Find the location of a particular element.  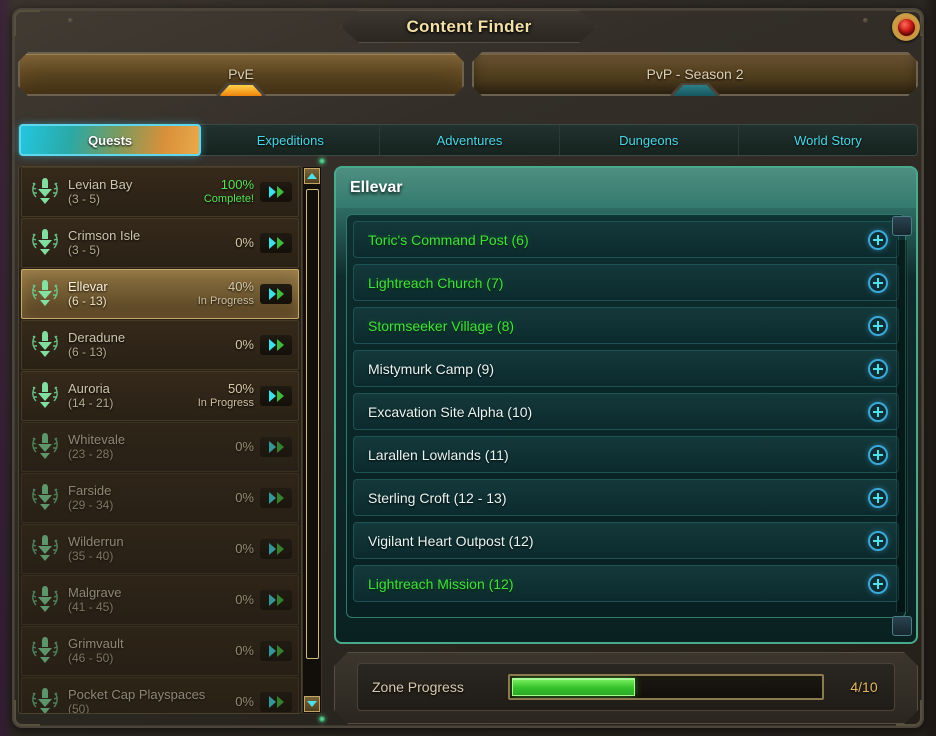

frame-rivet is located at coordinates (70, 20).